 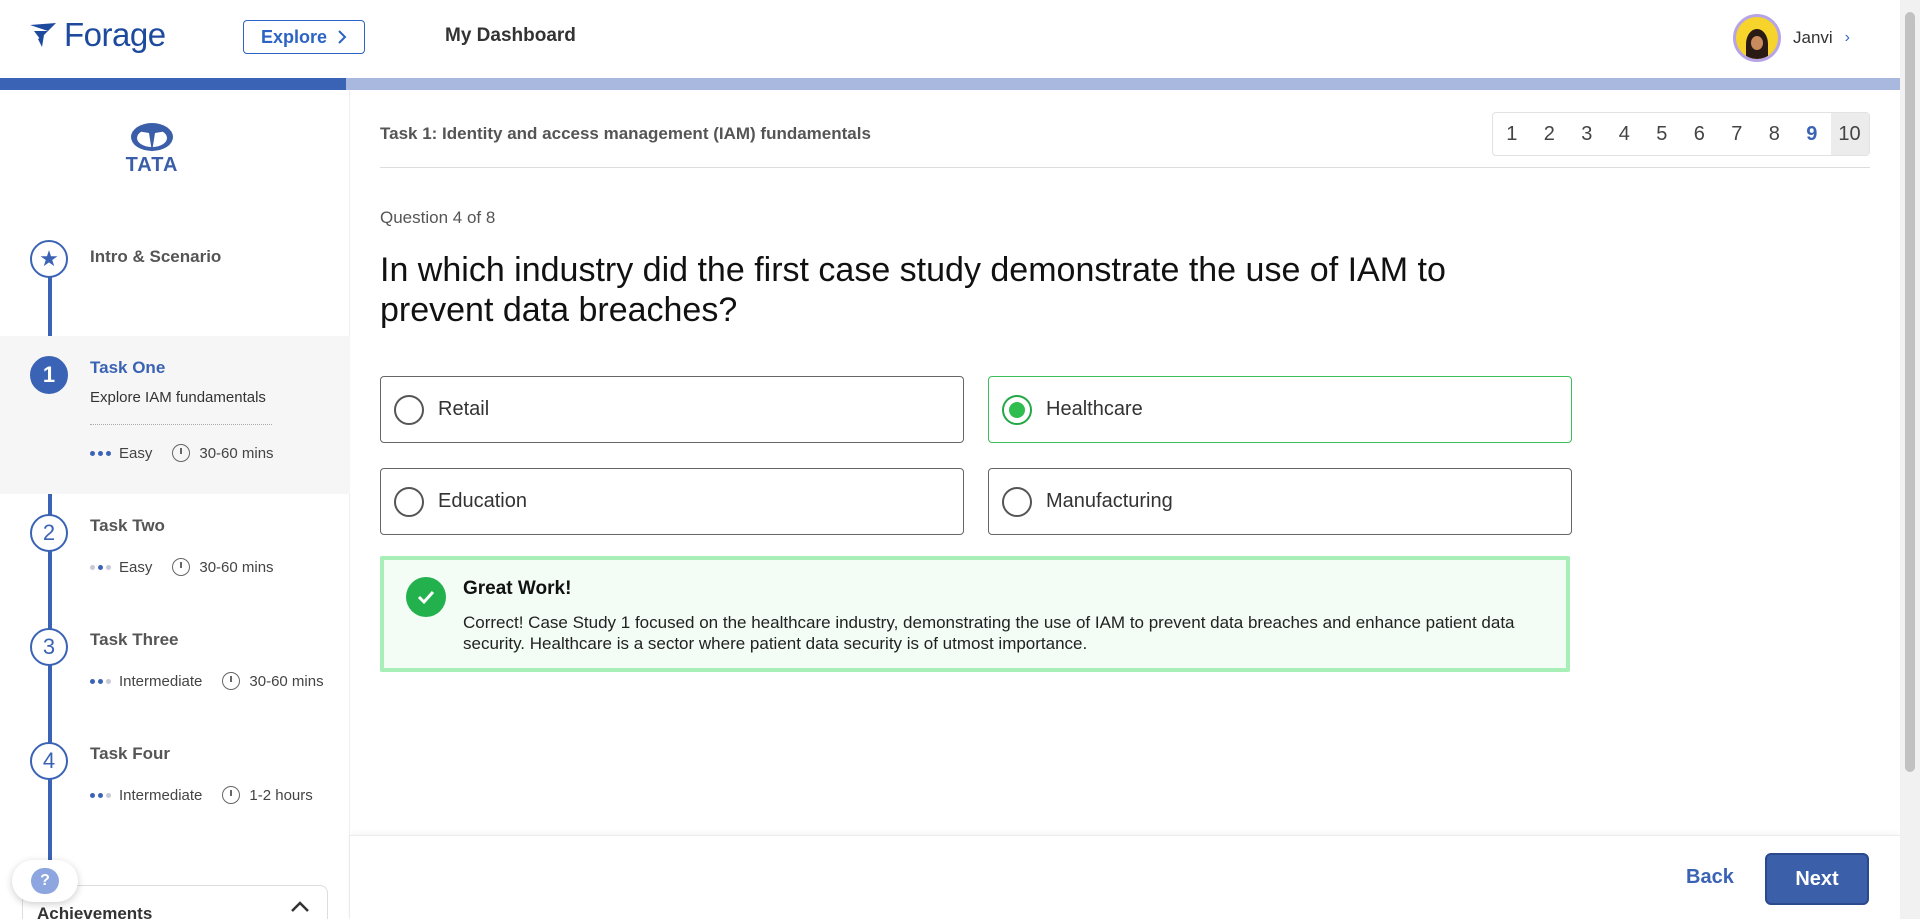 What do you see at coordinates (1512, 134) in the screenshot?
I see `pager-step: 1` at bounding box center [1512, 134].